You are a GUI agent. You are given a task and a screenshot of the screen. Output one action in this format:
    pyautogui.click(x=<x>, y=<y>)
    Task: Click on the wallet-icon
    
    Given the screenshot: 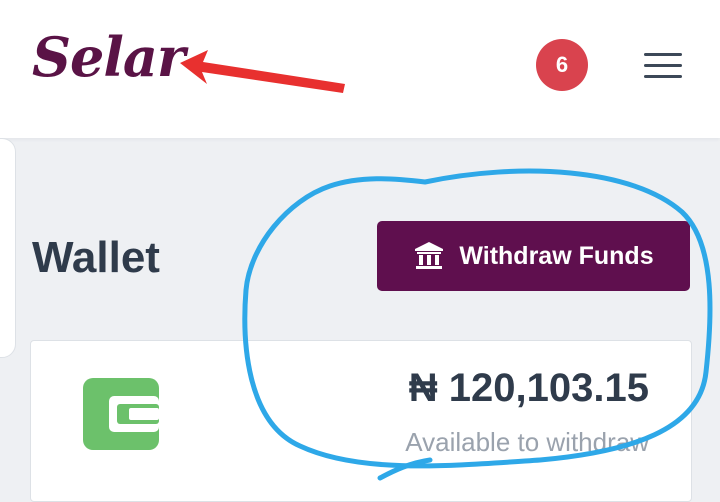 What is the action you would take?
    pyautogui.click(x=121, y=414)
    